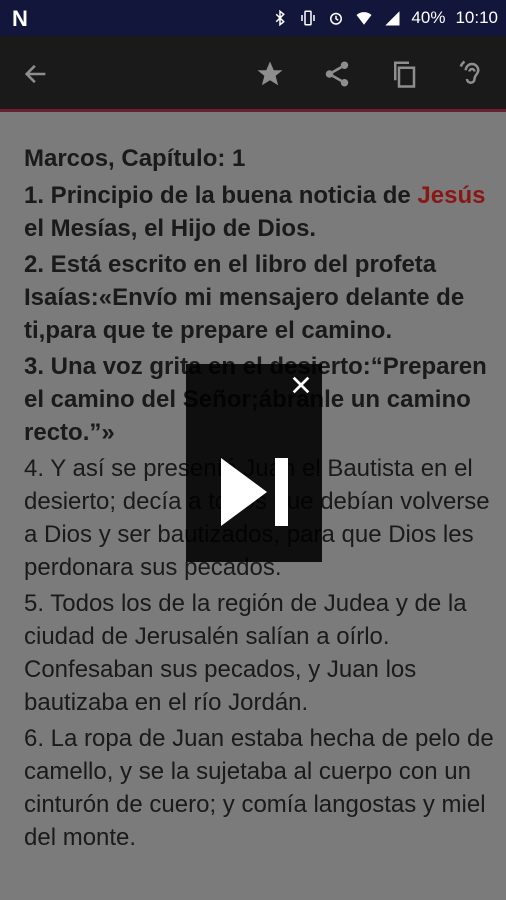 The width and height of the screenshot is (506, 900). What do you see at coordinates (428, 17) in the screenshot?
I see `battery-percent: 40%` at bounding box center [428, 17].